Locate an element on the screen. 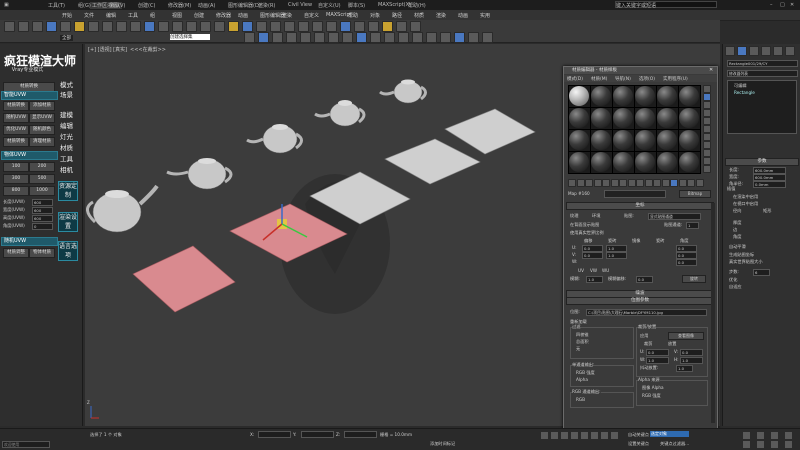 Image resolution: width=800 pixels, height=450 pixels. alpha-rgb-radio: RGB 强度 is located at coordinates (651, 396).